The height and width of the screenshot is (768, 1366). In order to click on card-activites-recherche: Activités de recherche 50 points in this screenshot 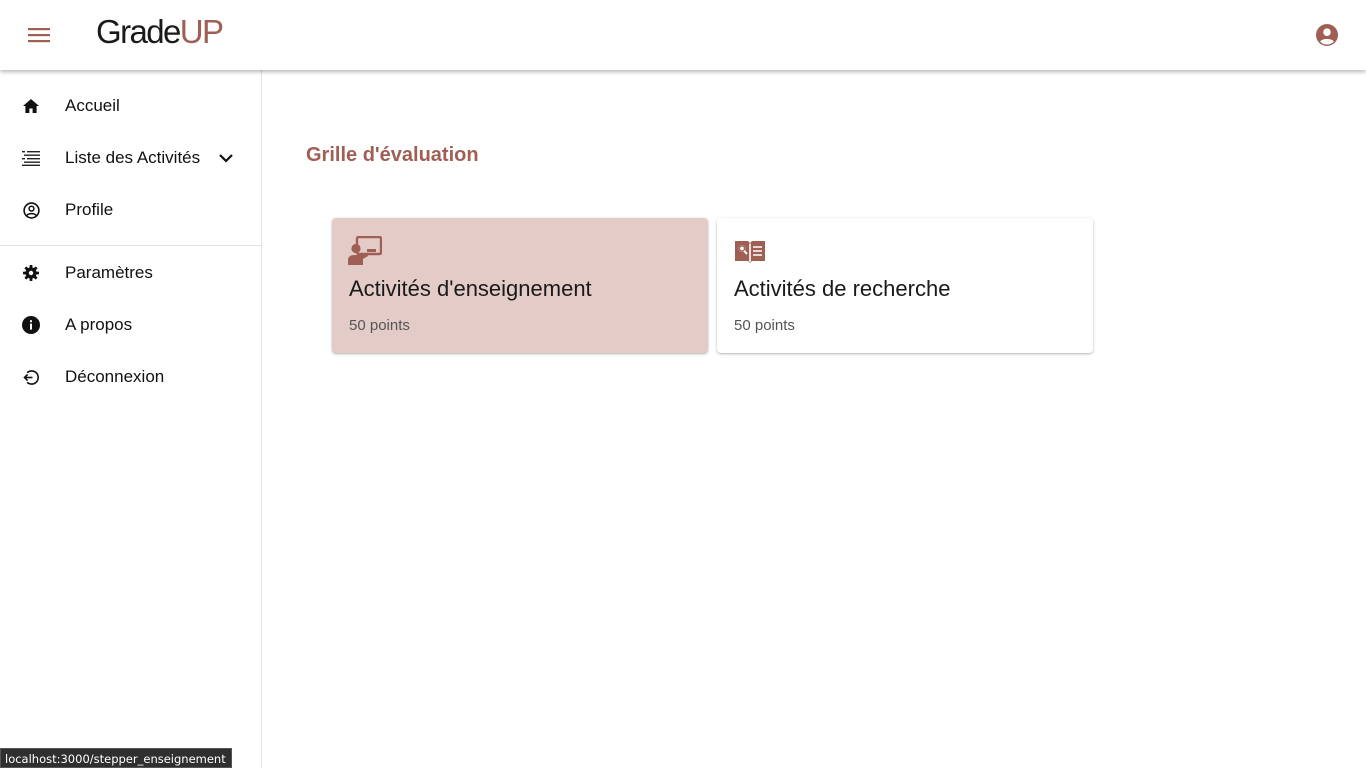, I will do `click(905, 285)`.